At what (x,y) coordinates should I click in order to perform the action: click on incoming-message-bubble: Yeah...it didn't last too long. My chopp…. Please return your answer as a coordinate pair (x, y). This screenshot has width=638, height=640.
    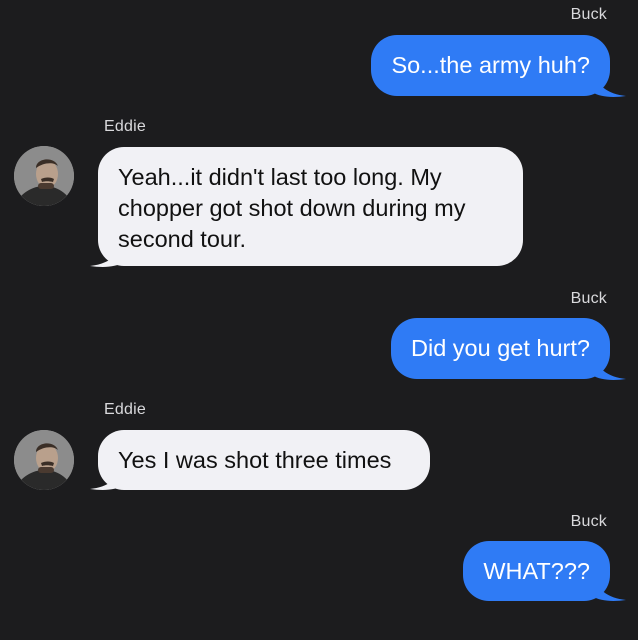
    Looking at the image, I should click on (310, 206).